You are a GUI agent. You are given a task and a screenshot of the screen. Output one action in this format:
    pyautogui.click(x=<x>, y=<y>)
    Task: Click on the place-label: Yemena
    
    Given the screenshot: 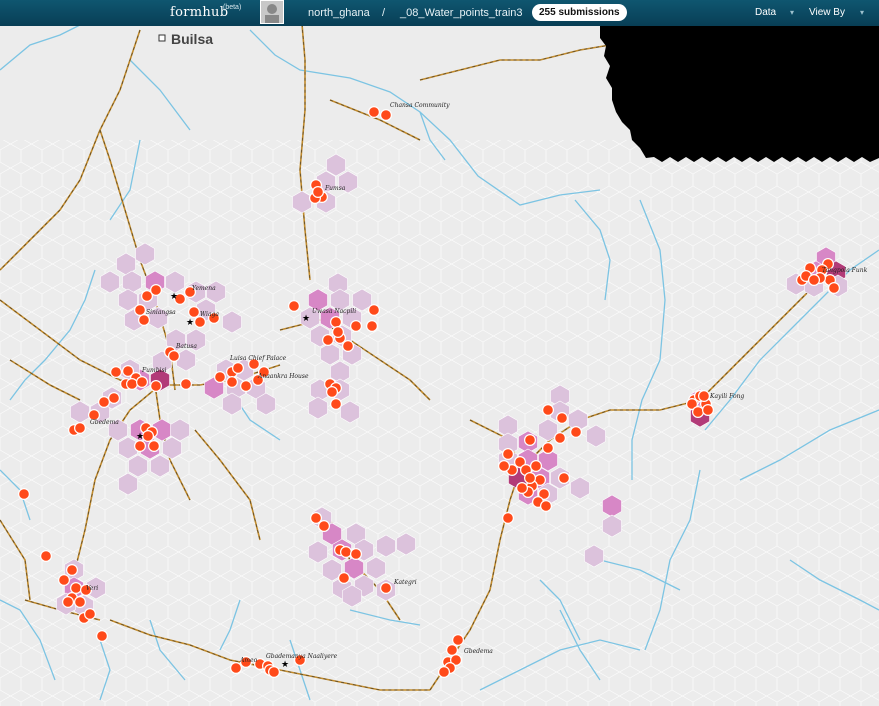 What is the action you would take?
    pyautogui.click(x=204, y=288)
    